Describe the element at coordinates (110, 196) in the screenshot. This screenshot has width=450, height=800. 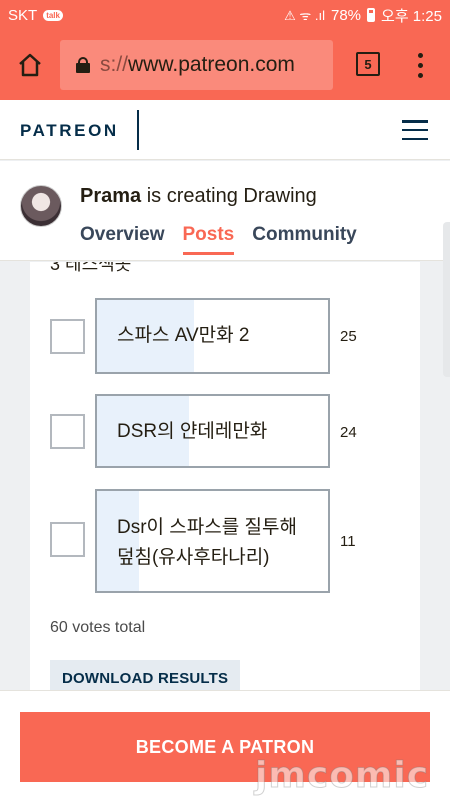
I see `creator-name: Prama` at that location.